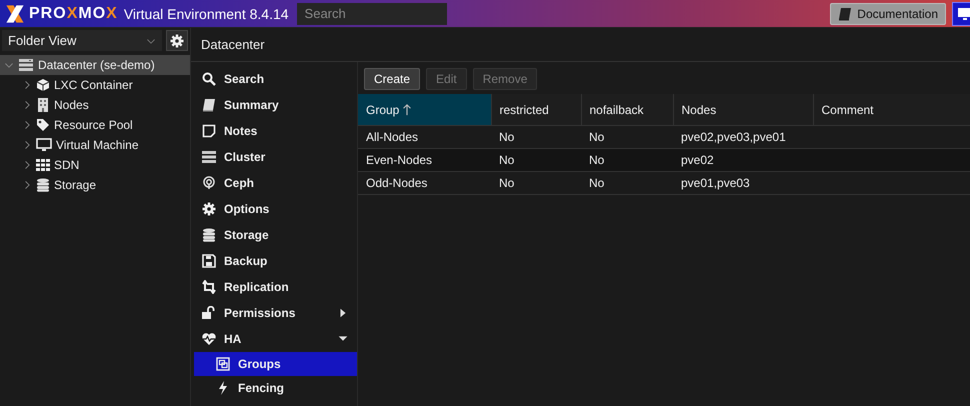 The height and width of the screenshot is (406, 970). Describe the element at coordinates (275, 131) in the screenshot. I see `nav-item: Notes` at that location.